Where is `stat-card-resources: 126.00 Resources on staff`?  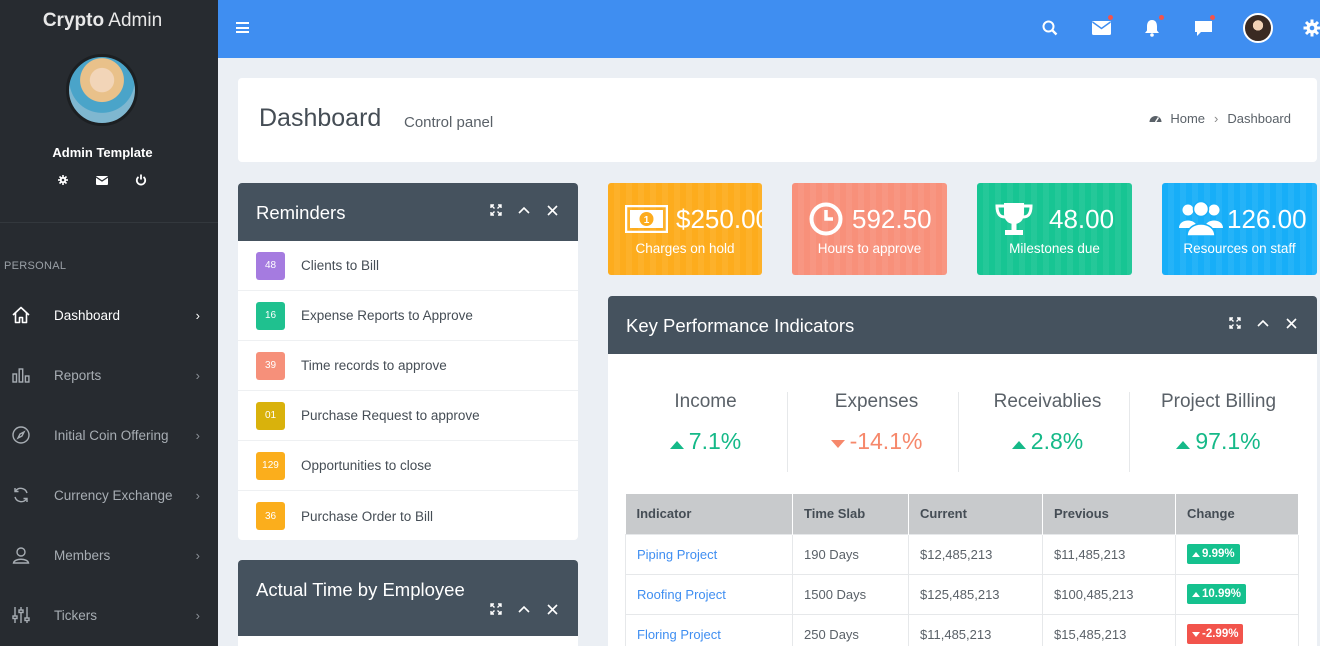
stat-card-resources: 126.00 Resources on staff is located at coordinates (1239, 229).